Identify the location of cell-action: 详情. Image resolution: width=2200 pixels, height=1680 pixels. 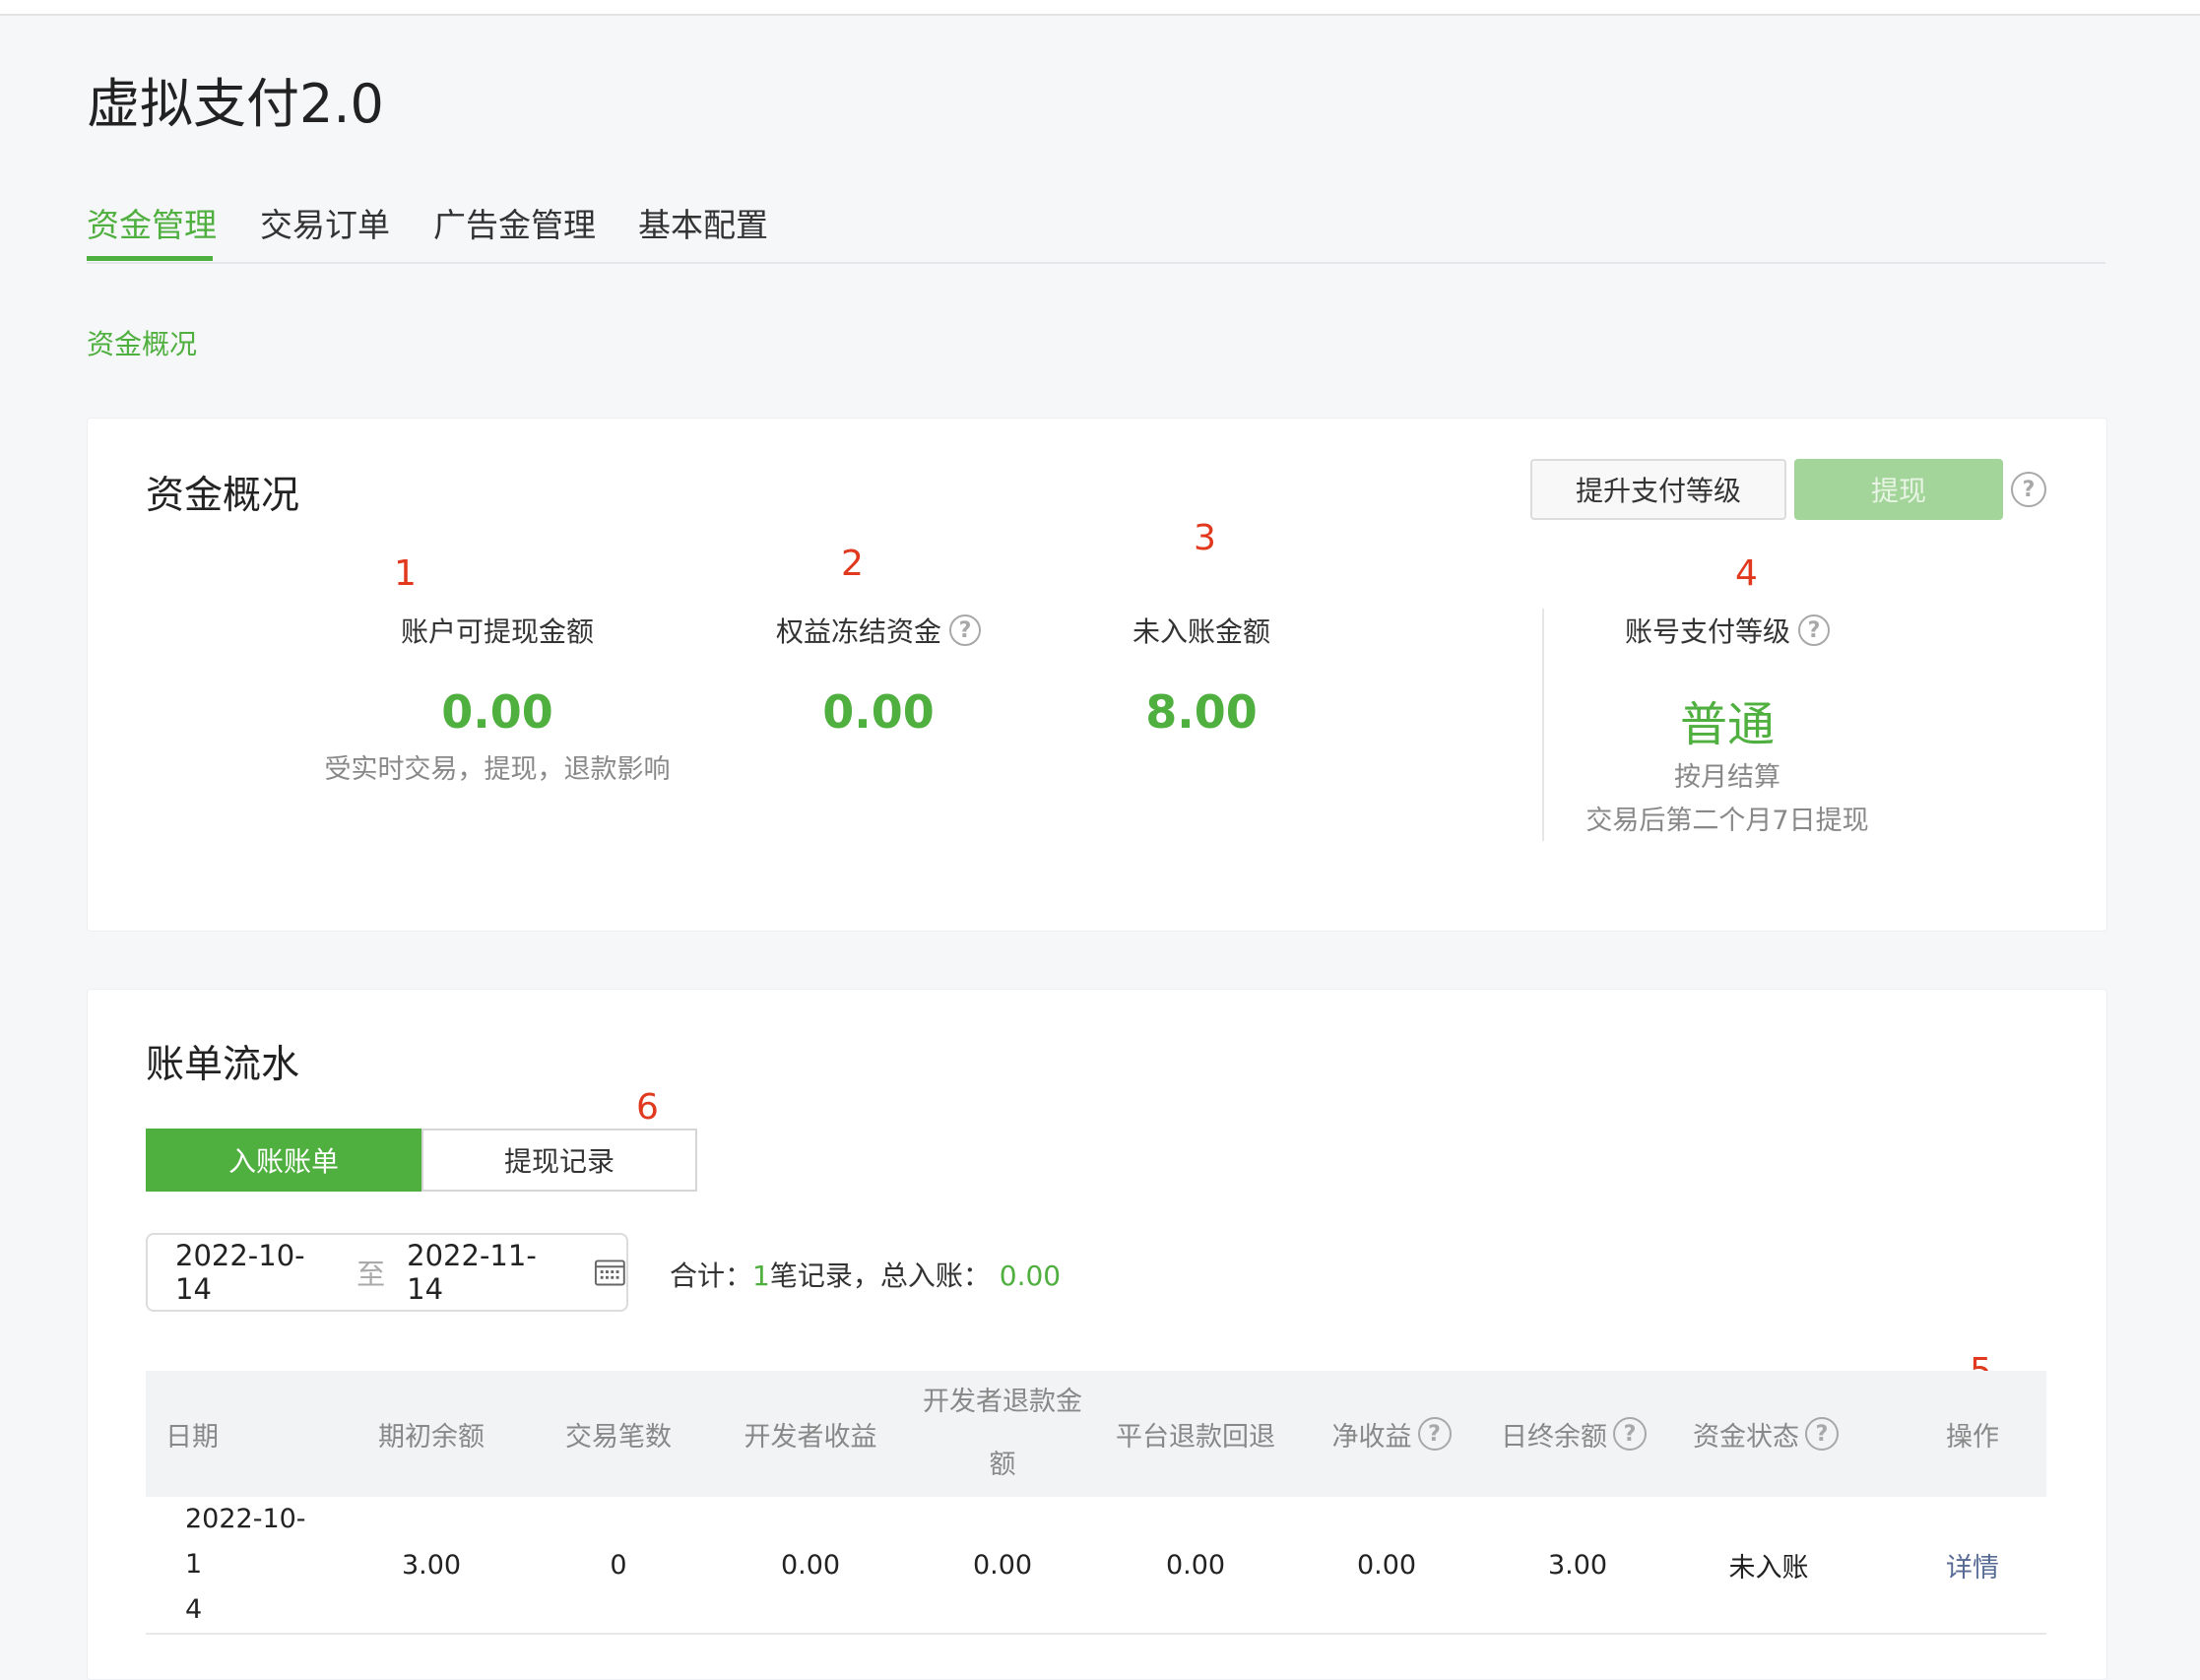
(1972, 1565).